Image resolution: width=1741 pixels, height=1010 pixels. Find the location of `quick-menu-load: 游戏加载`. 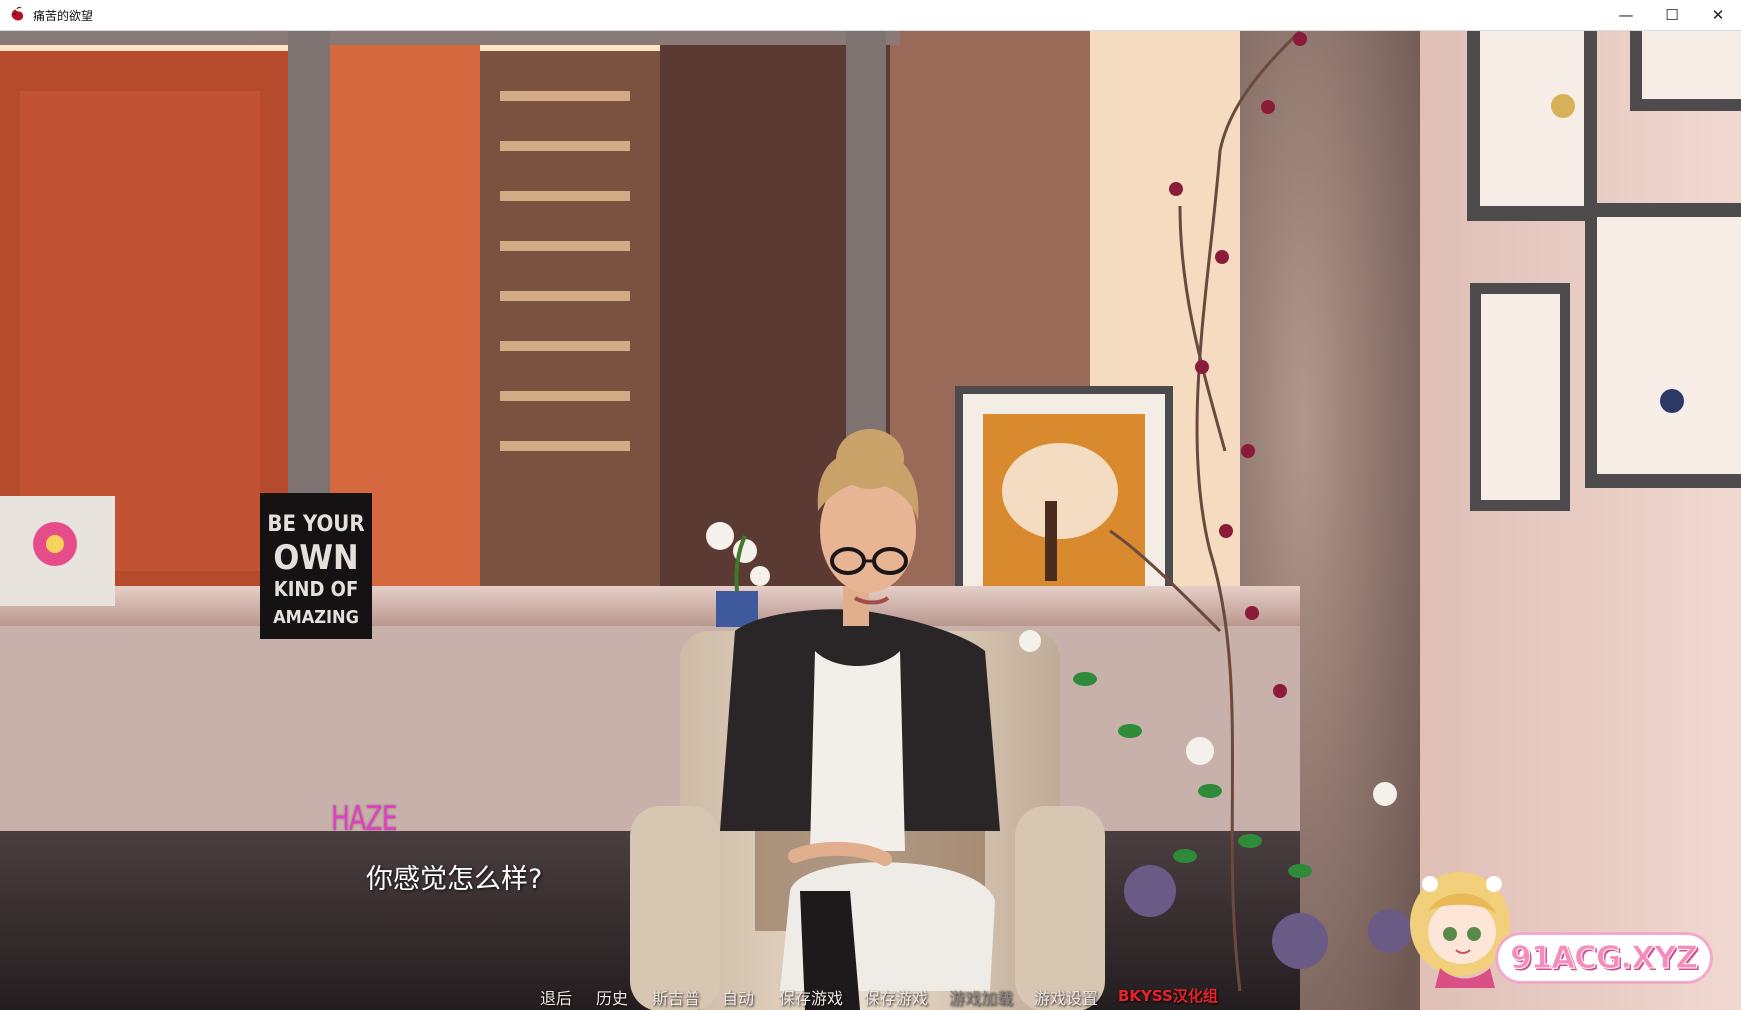

quick-menu-load: 游戏加载 is located at coordinates (981, 997).